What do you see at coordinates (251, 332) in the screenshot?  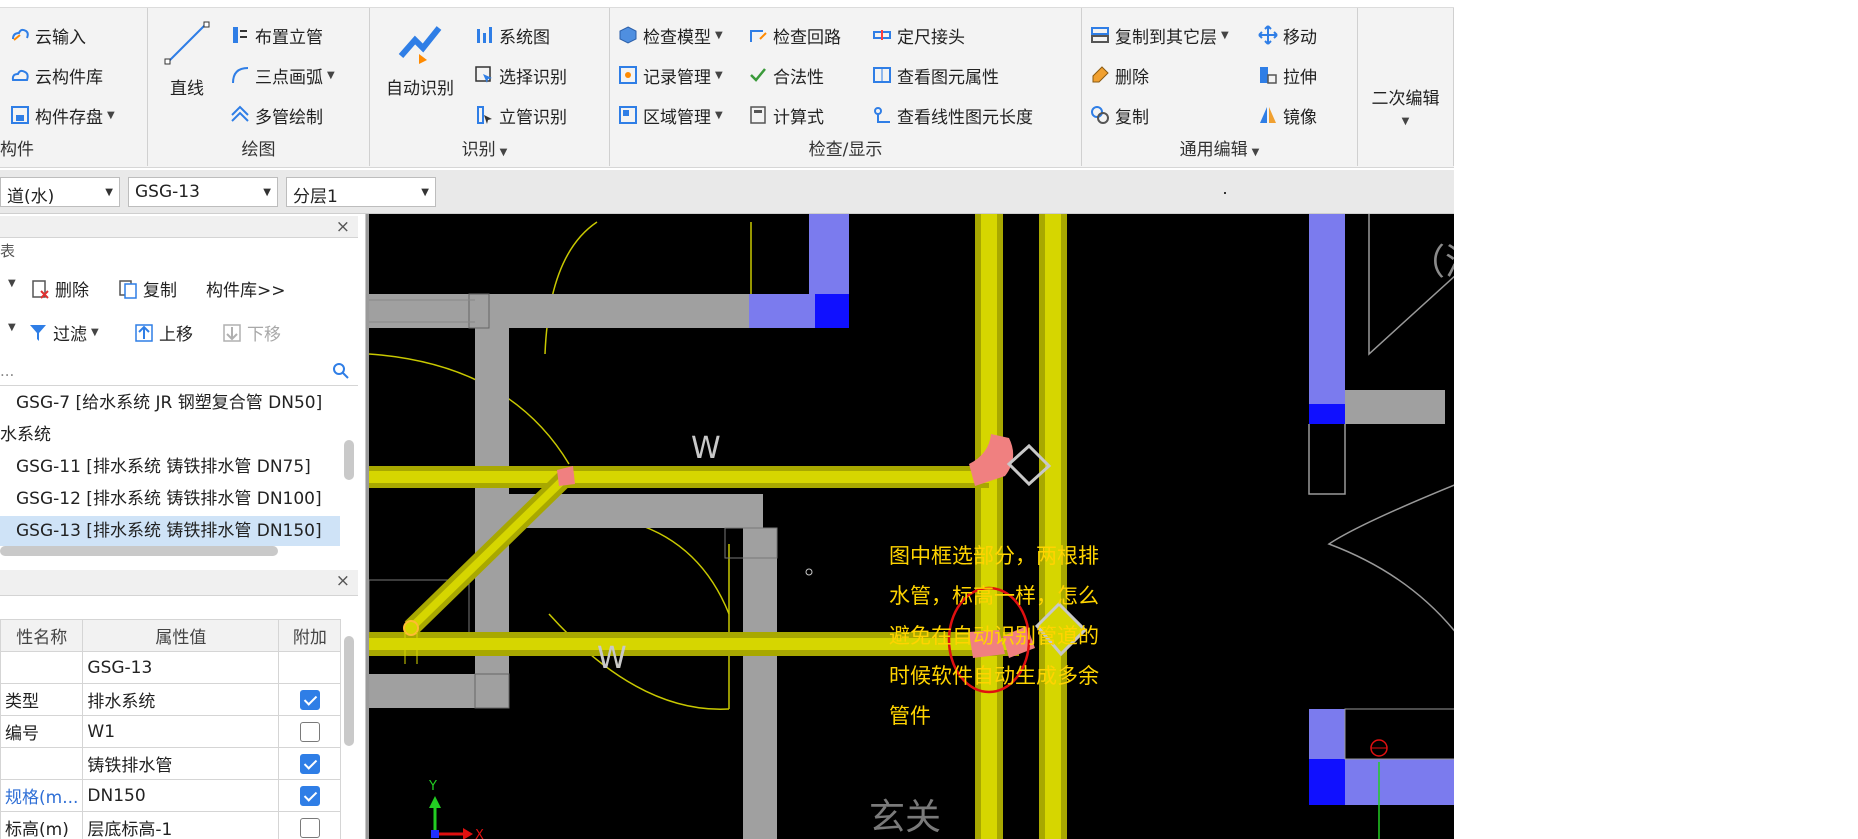 I see `move-down-button: 下移` at bounding box center [251, 332].